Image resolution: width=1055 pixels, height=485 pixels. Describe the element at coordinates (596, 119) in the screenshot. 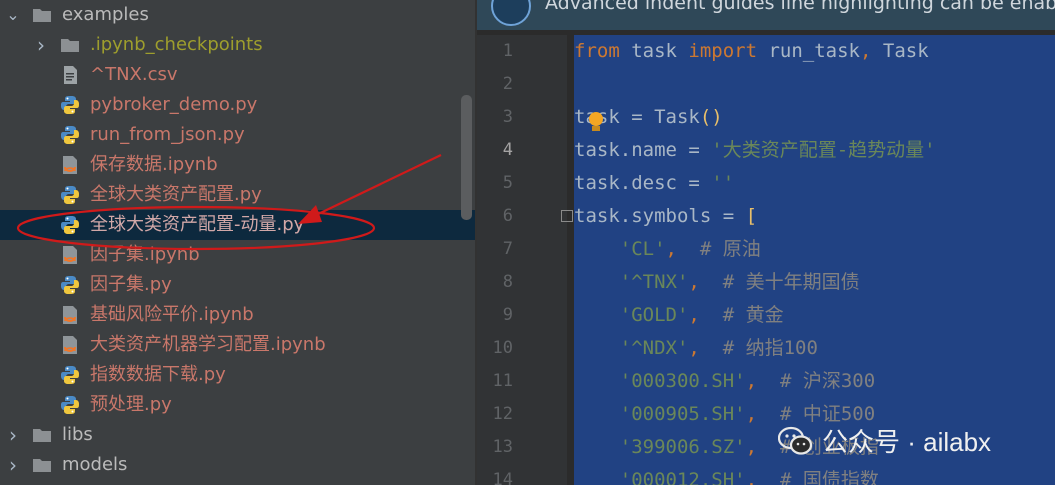

I see `lightbulb-icon` at that location.